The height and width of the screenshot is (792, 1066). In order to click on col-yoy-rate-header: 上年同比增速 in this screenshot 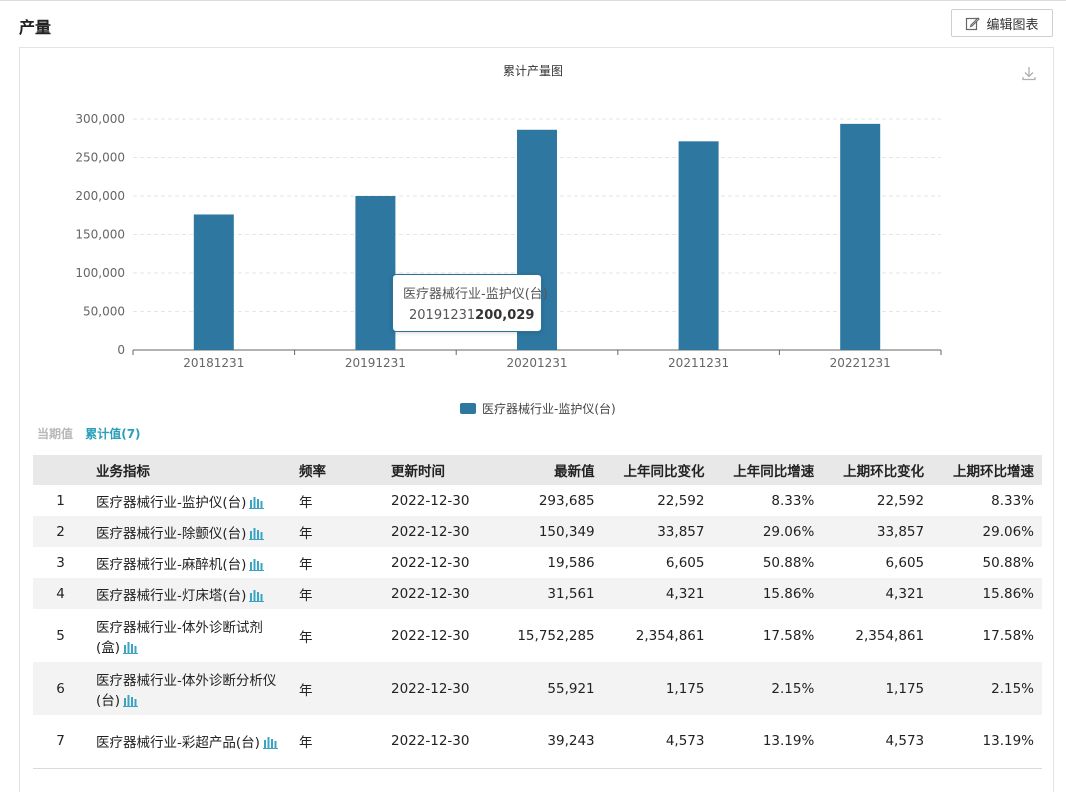, I will do `click(767, 470)`.